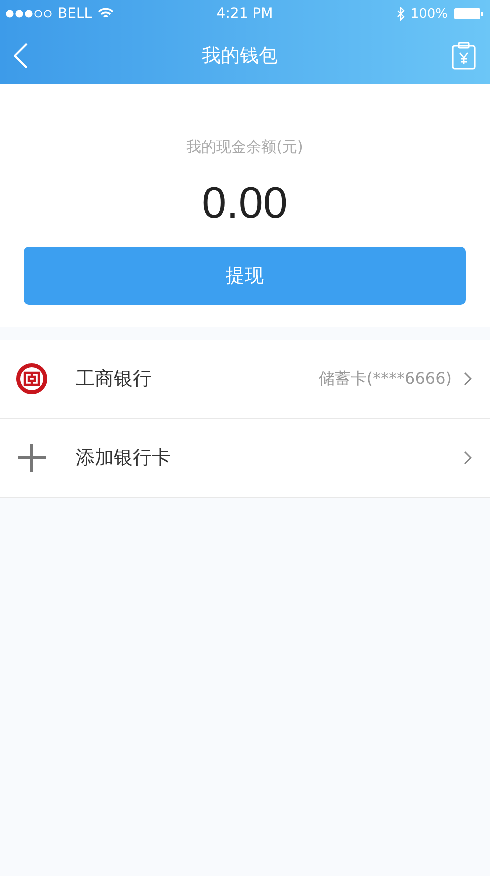  Describe the element at coordinates (400, 14) in the screenshot. I see `bluetooth-icon` at that location.